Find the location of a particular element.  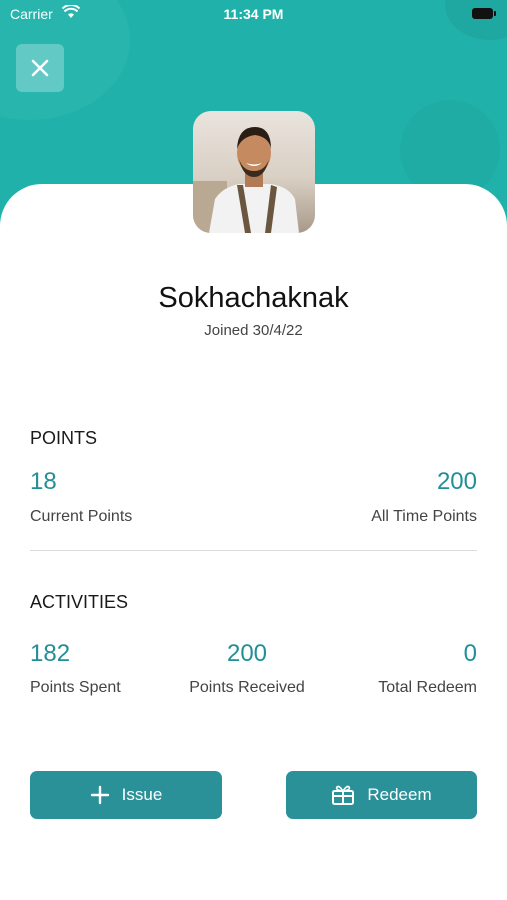

current-points-value: 18 is located at coordinates (43, 481).